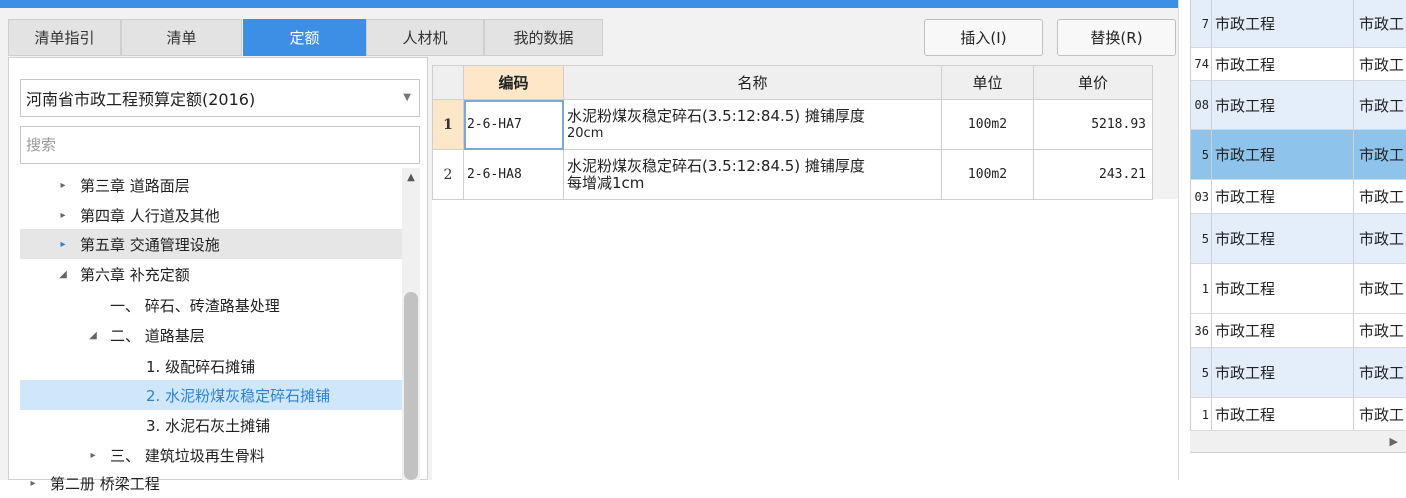 This screenshot has width=1406, height=498. Describe the element at coordinates (1093, 174) in the screenshot. I see `price-cell: 243.21` at that location.